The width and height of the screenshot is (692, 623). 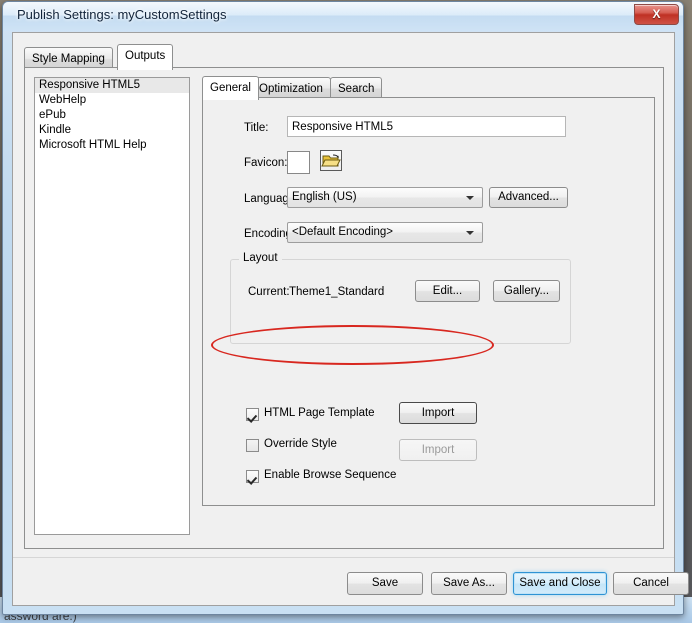 What do you see at coordinates (112, 85) in the screenshot?
I see `list-item-responsive-html5: Responsive HTML5` at bounding box center [112, 85].